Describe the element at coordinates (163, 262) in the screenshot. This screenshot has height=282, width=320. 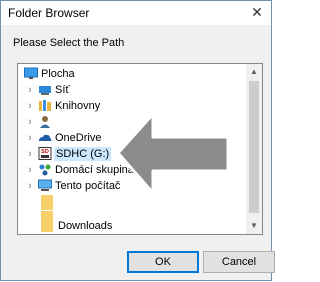
I see `ok-button: OK` at that location.